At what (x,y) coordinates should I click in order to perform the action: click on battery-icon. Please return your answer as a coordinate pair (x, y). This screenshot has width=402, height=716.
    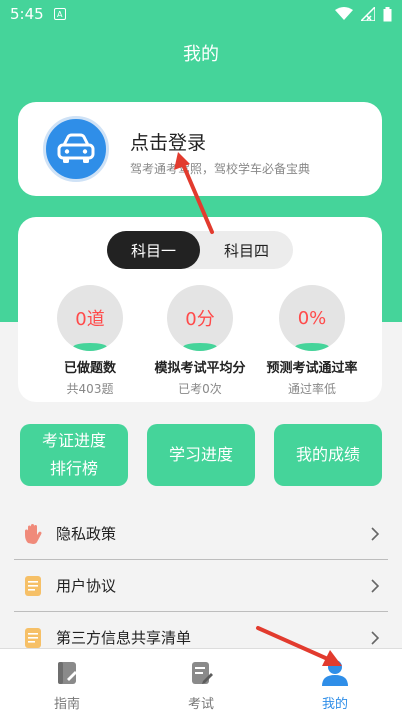
    Looking at the image, I should click on (387, 13).